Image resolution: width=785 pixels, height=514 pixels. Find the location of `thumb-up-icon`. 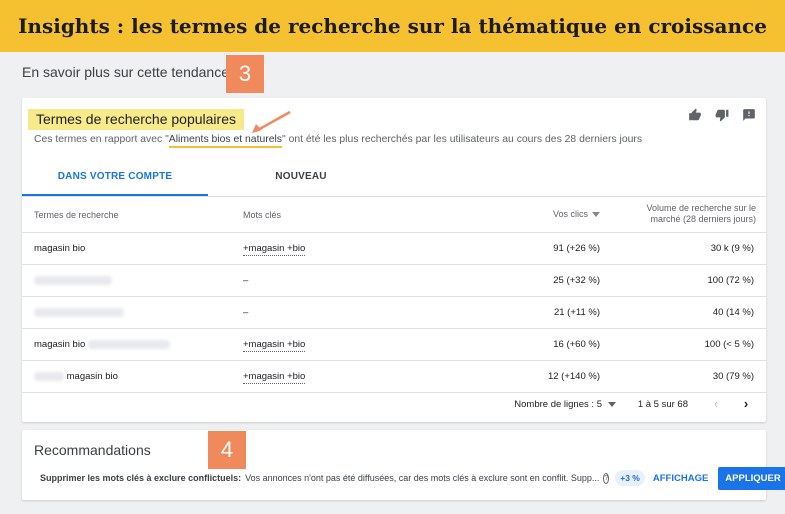

thumb-up-icon is located at coordinates (695, 115).